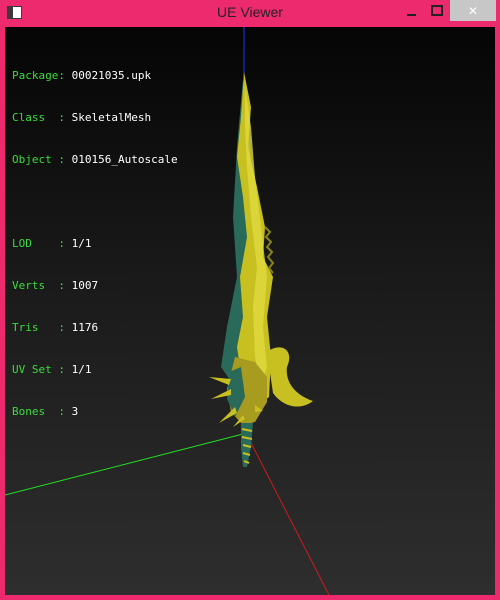  Describe the element at coordinates (261, 269) in the screenshot. I see `sword-mesh` at that location.